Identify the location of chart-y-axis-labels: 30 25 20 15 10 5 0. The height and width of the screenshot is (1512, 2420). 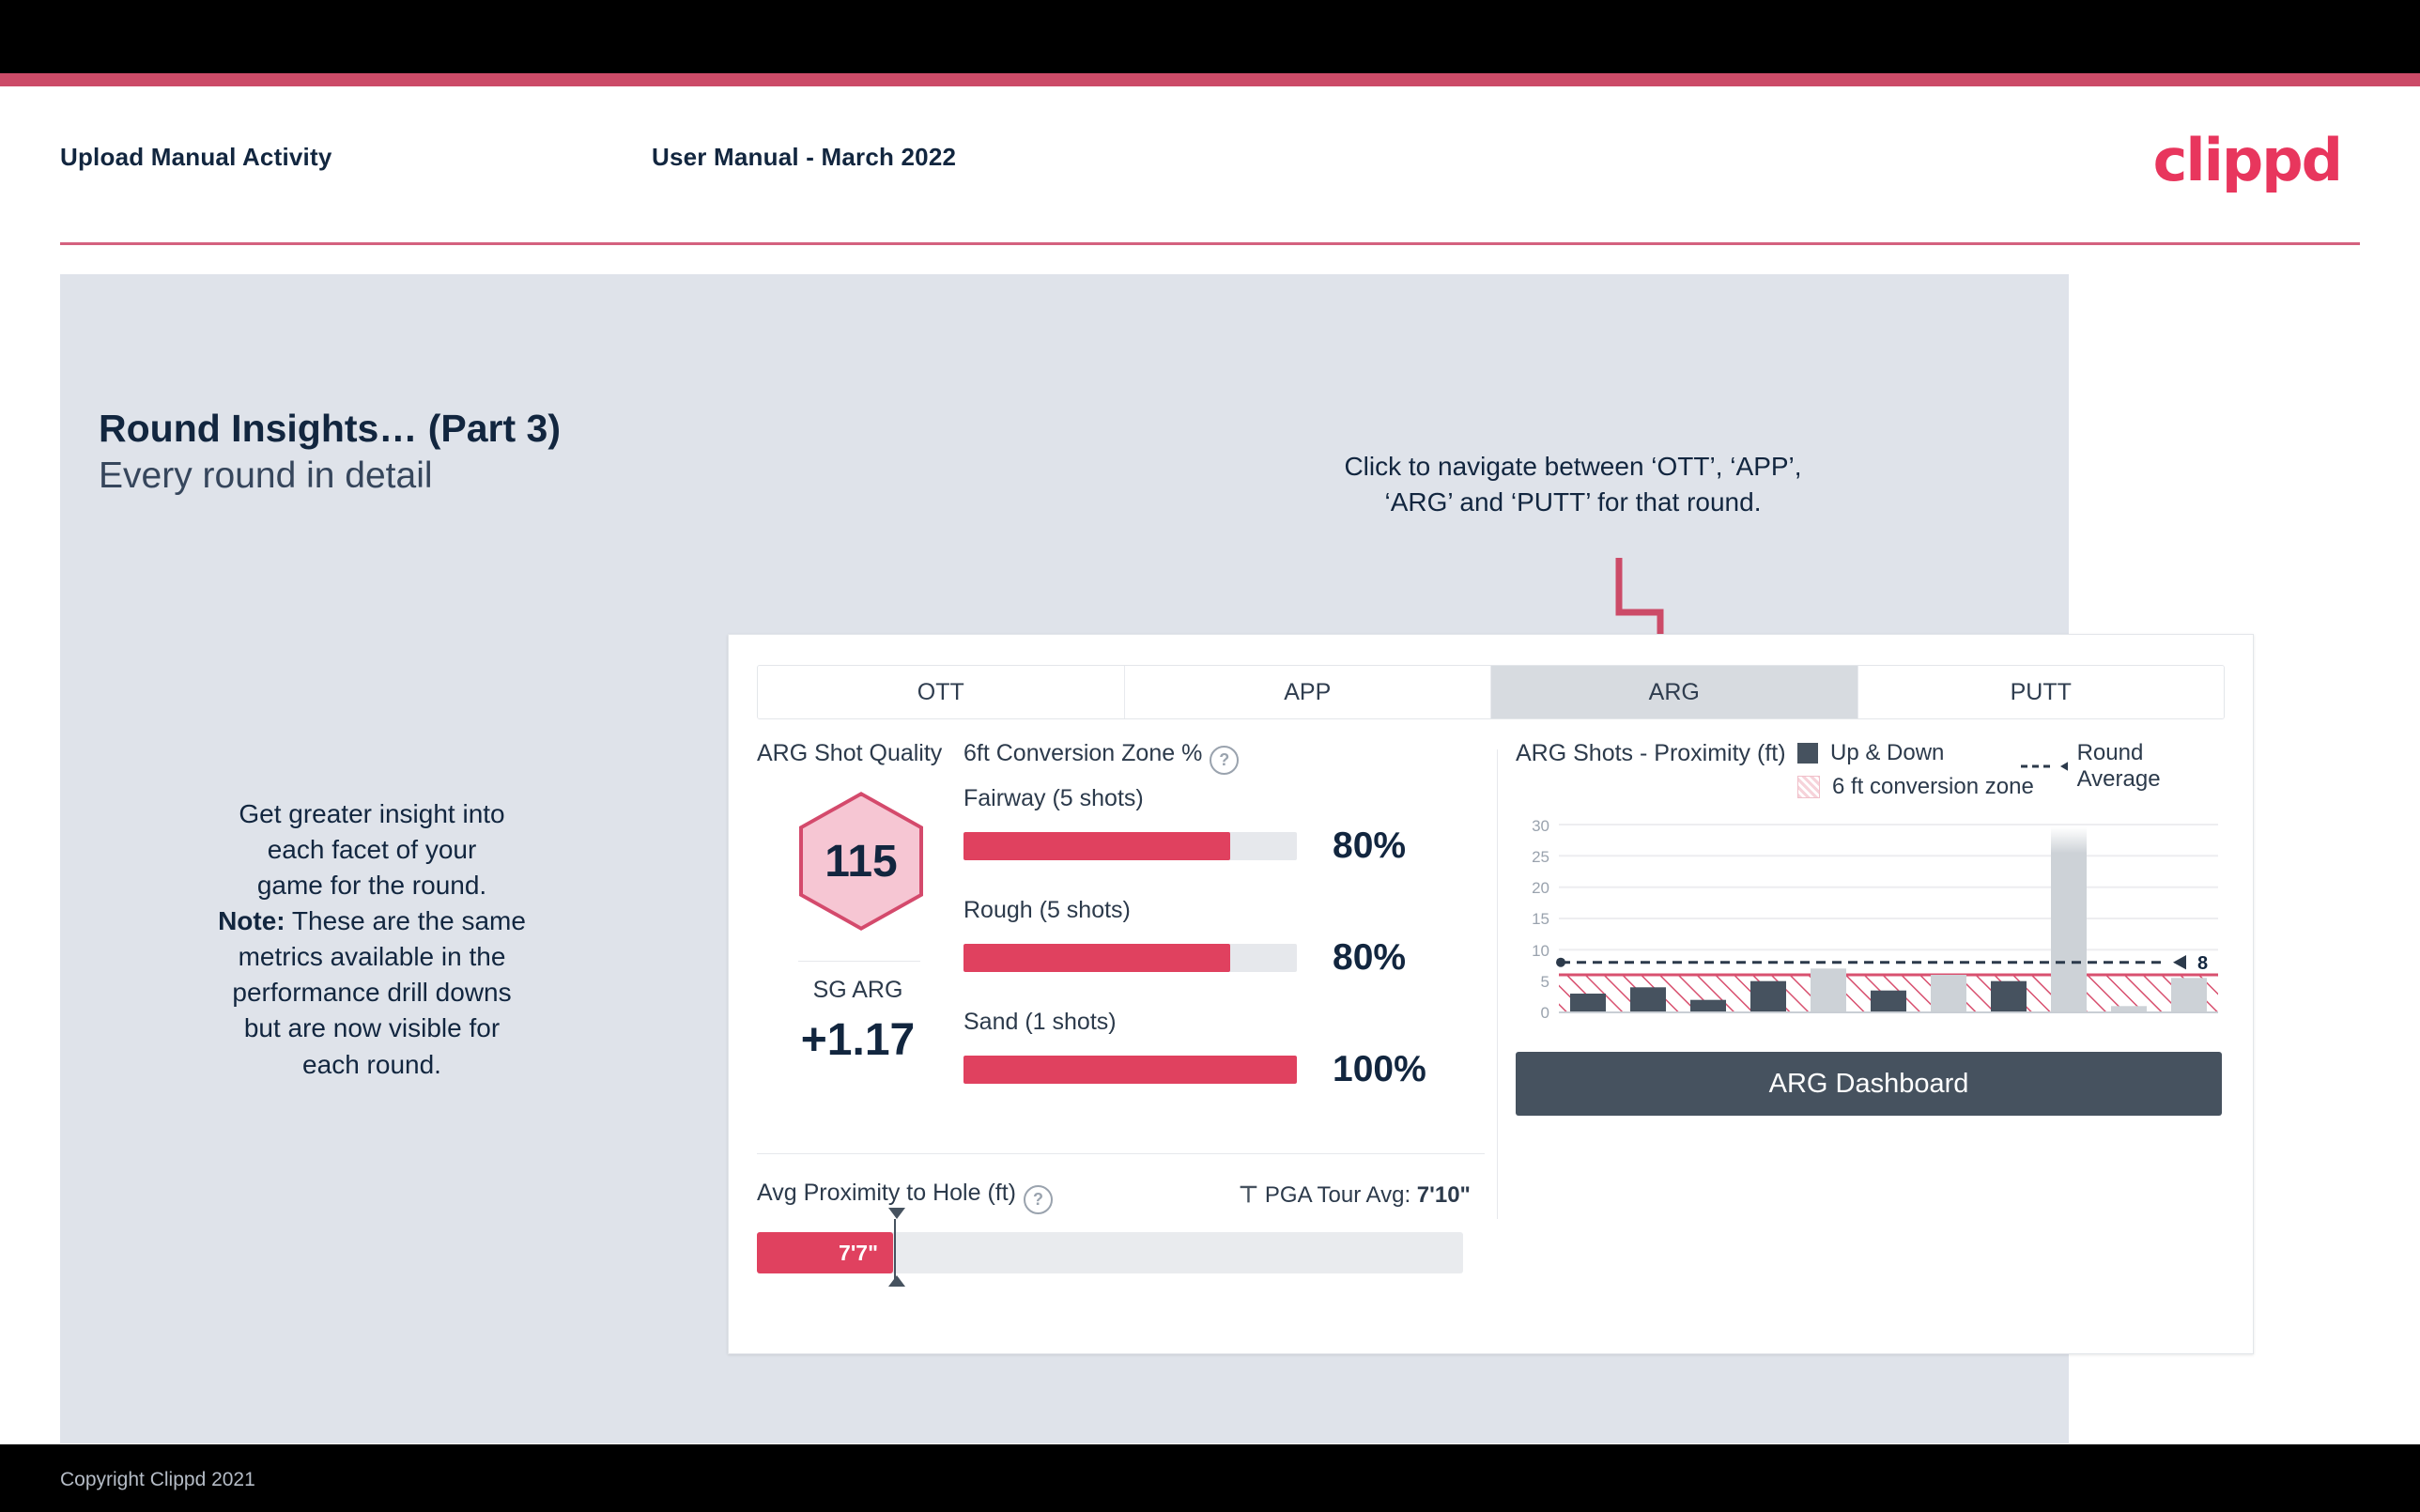
(1540, 920).